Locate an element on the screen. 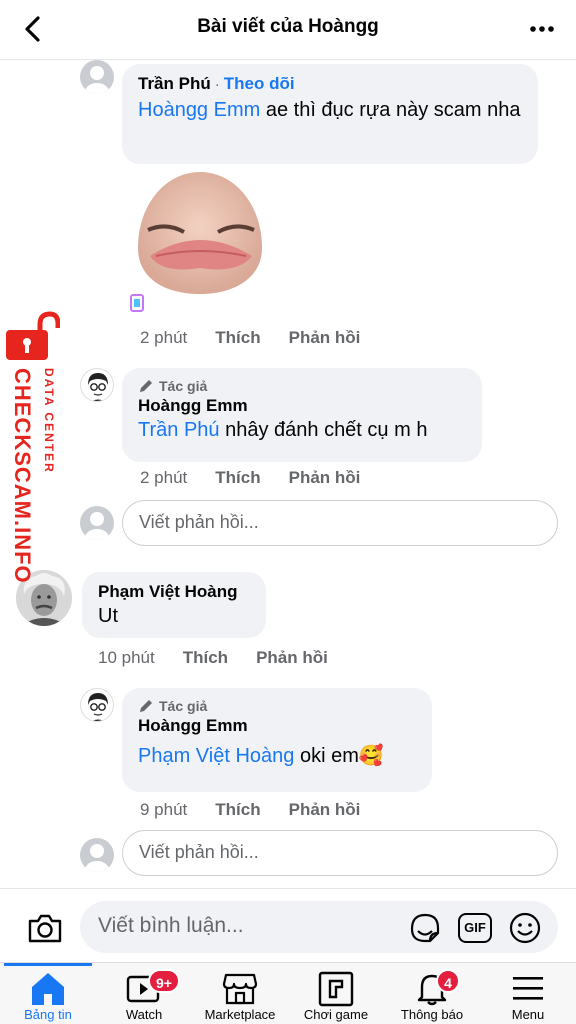 The image size is (576, 1024). tab-label: Marketplace is located at coordinates (240, 1014).